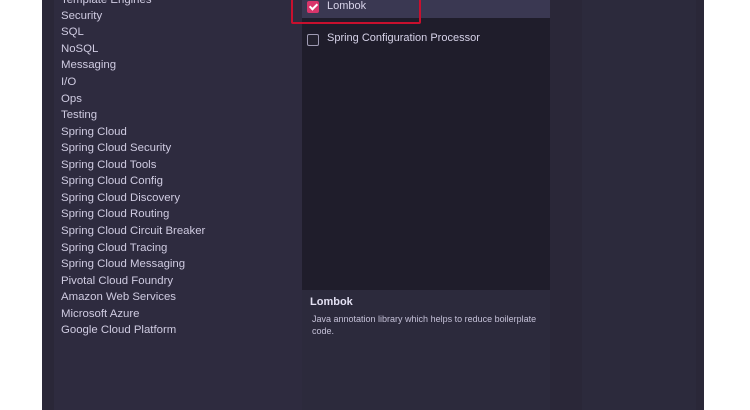 Image resolution: width=750 pixels, height=410 pixels. Describe the element at coordinates (108, 165) in the screenshot. I see `category-item-spring-cloud-tools: Spring Cloud Tools` at that location.